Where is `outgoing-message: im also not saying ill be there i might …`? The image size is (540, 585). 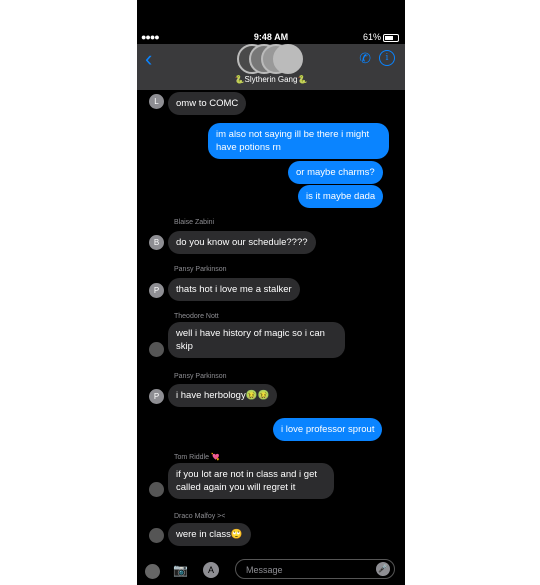 outgoing-message: im also not saying ill be there i might … is located at coordinates (298, 141).